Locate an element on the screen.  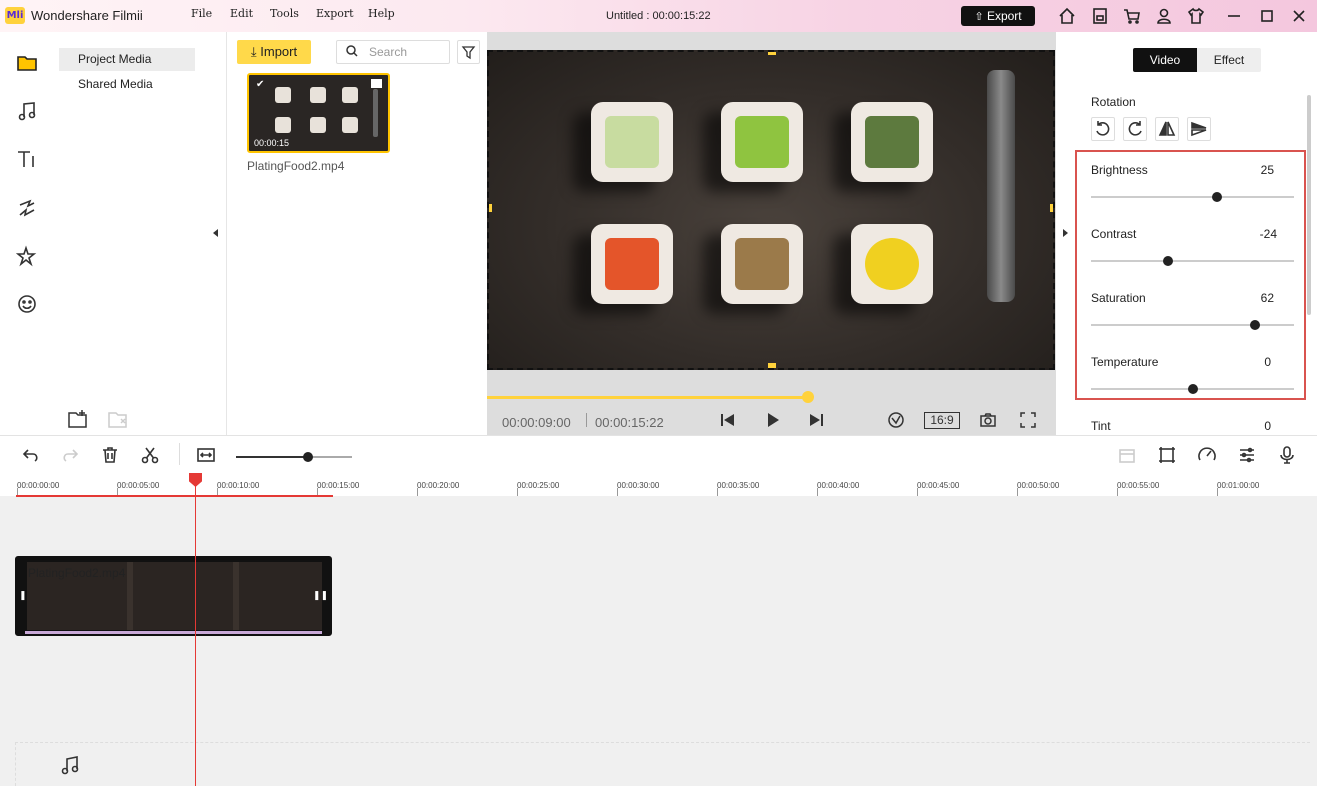
crop-icon is located at coordinates (1167, 456).